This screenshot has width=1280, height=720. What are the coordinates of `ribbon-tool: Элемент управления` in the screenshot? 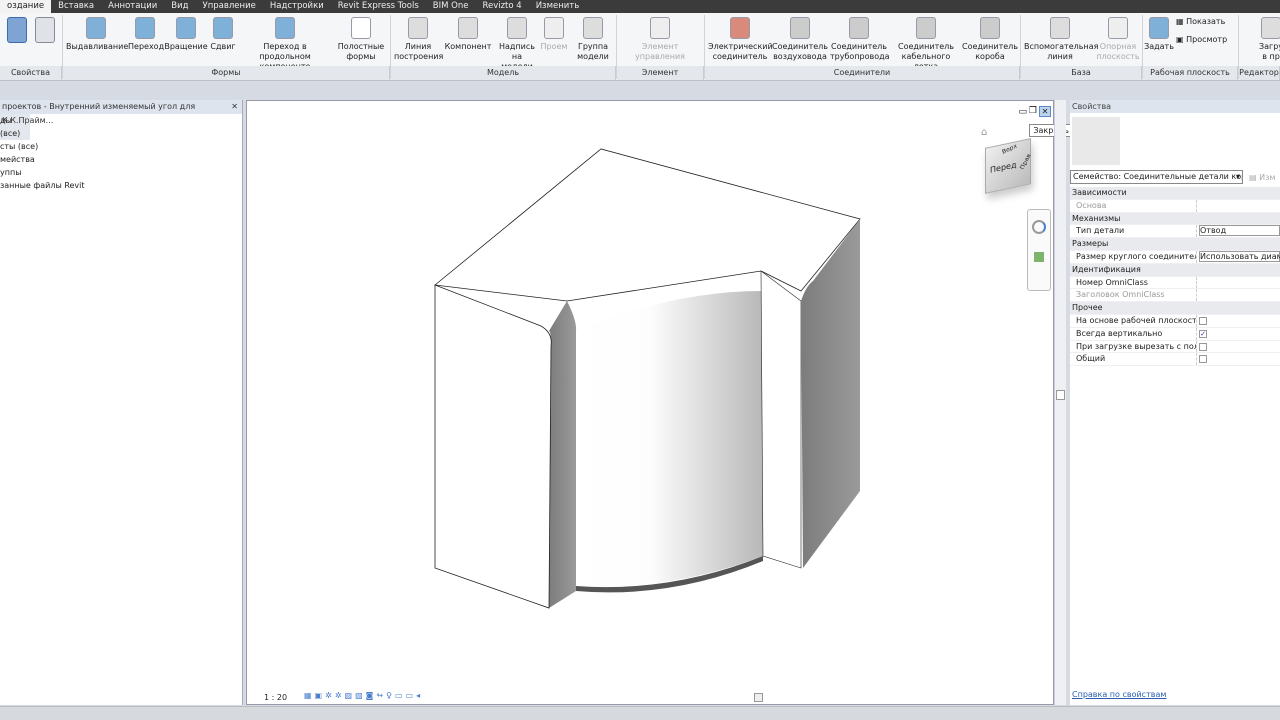 It's located at (660, 38).